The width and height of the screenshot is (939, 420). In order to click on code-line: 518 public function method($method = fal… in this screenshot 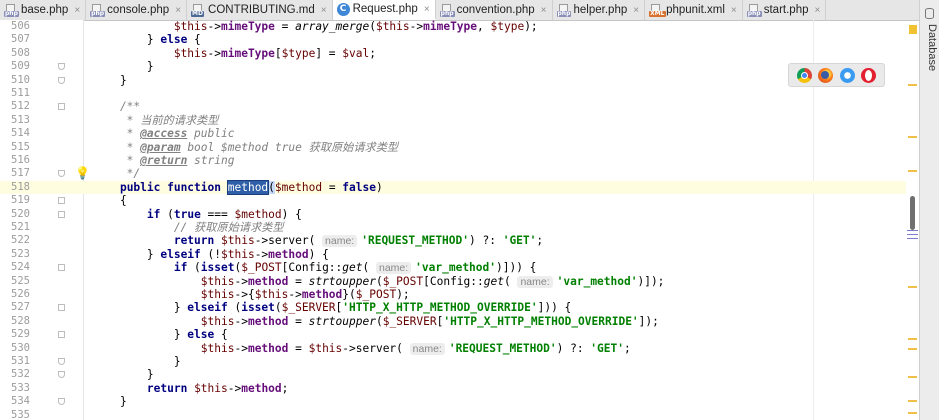, I will do `click(453, 187)`.